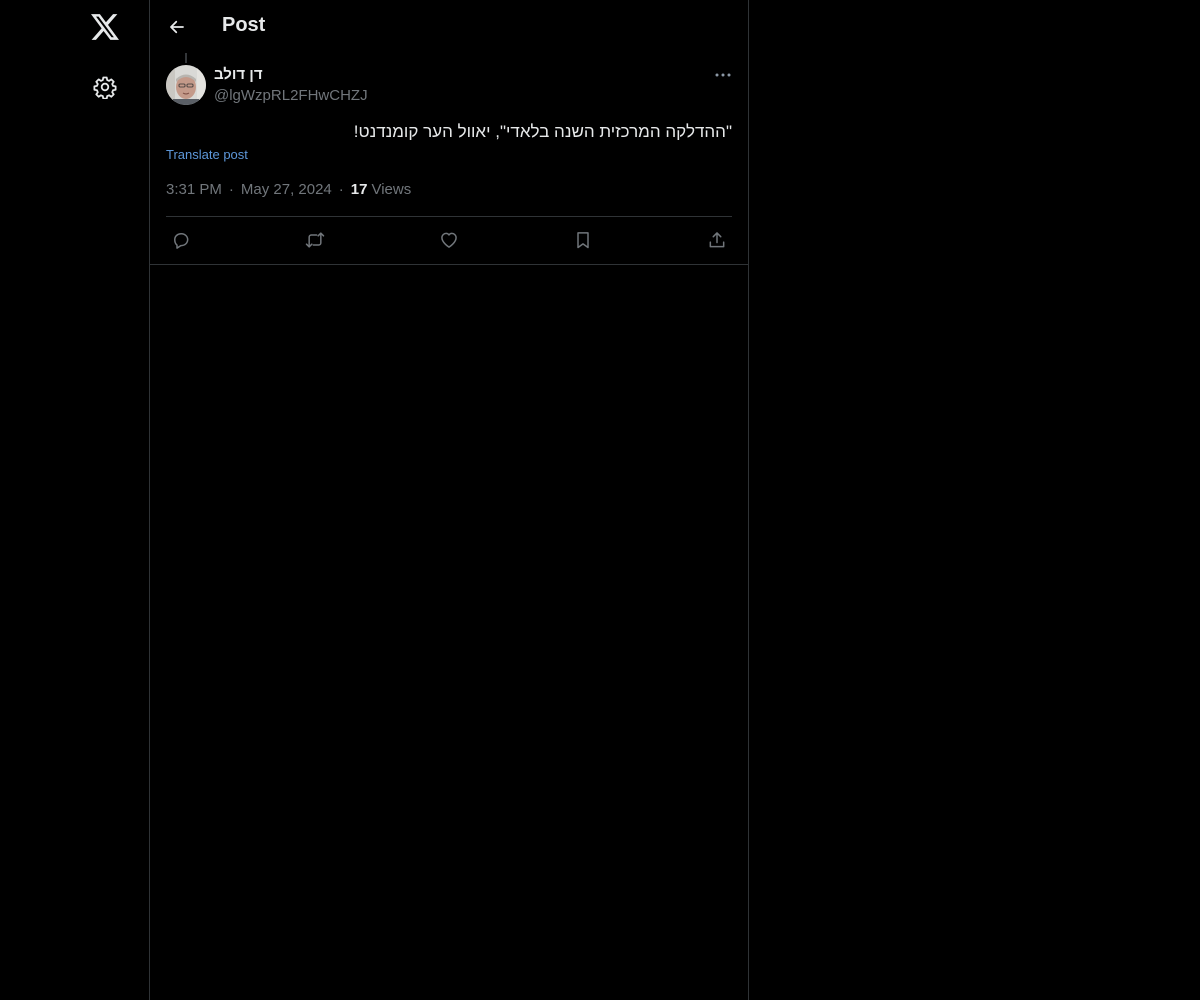 This screenshot has width=1200, height=1000. I want to click on post-metadata: 3:31 PM · May 27, 2024 · 17 Views, so click(288, 189).